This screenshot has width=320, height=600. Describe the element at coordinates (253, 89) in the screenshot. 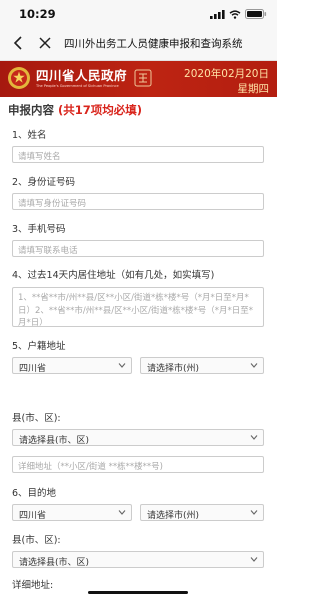

I see `banner-weekday: 星期四` at that location.